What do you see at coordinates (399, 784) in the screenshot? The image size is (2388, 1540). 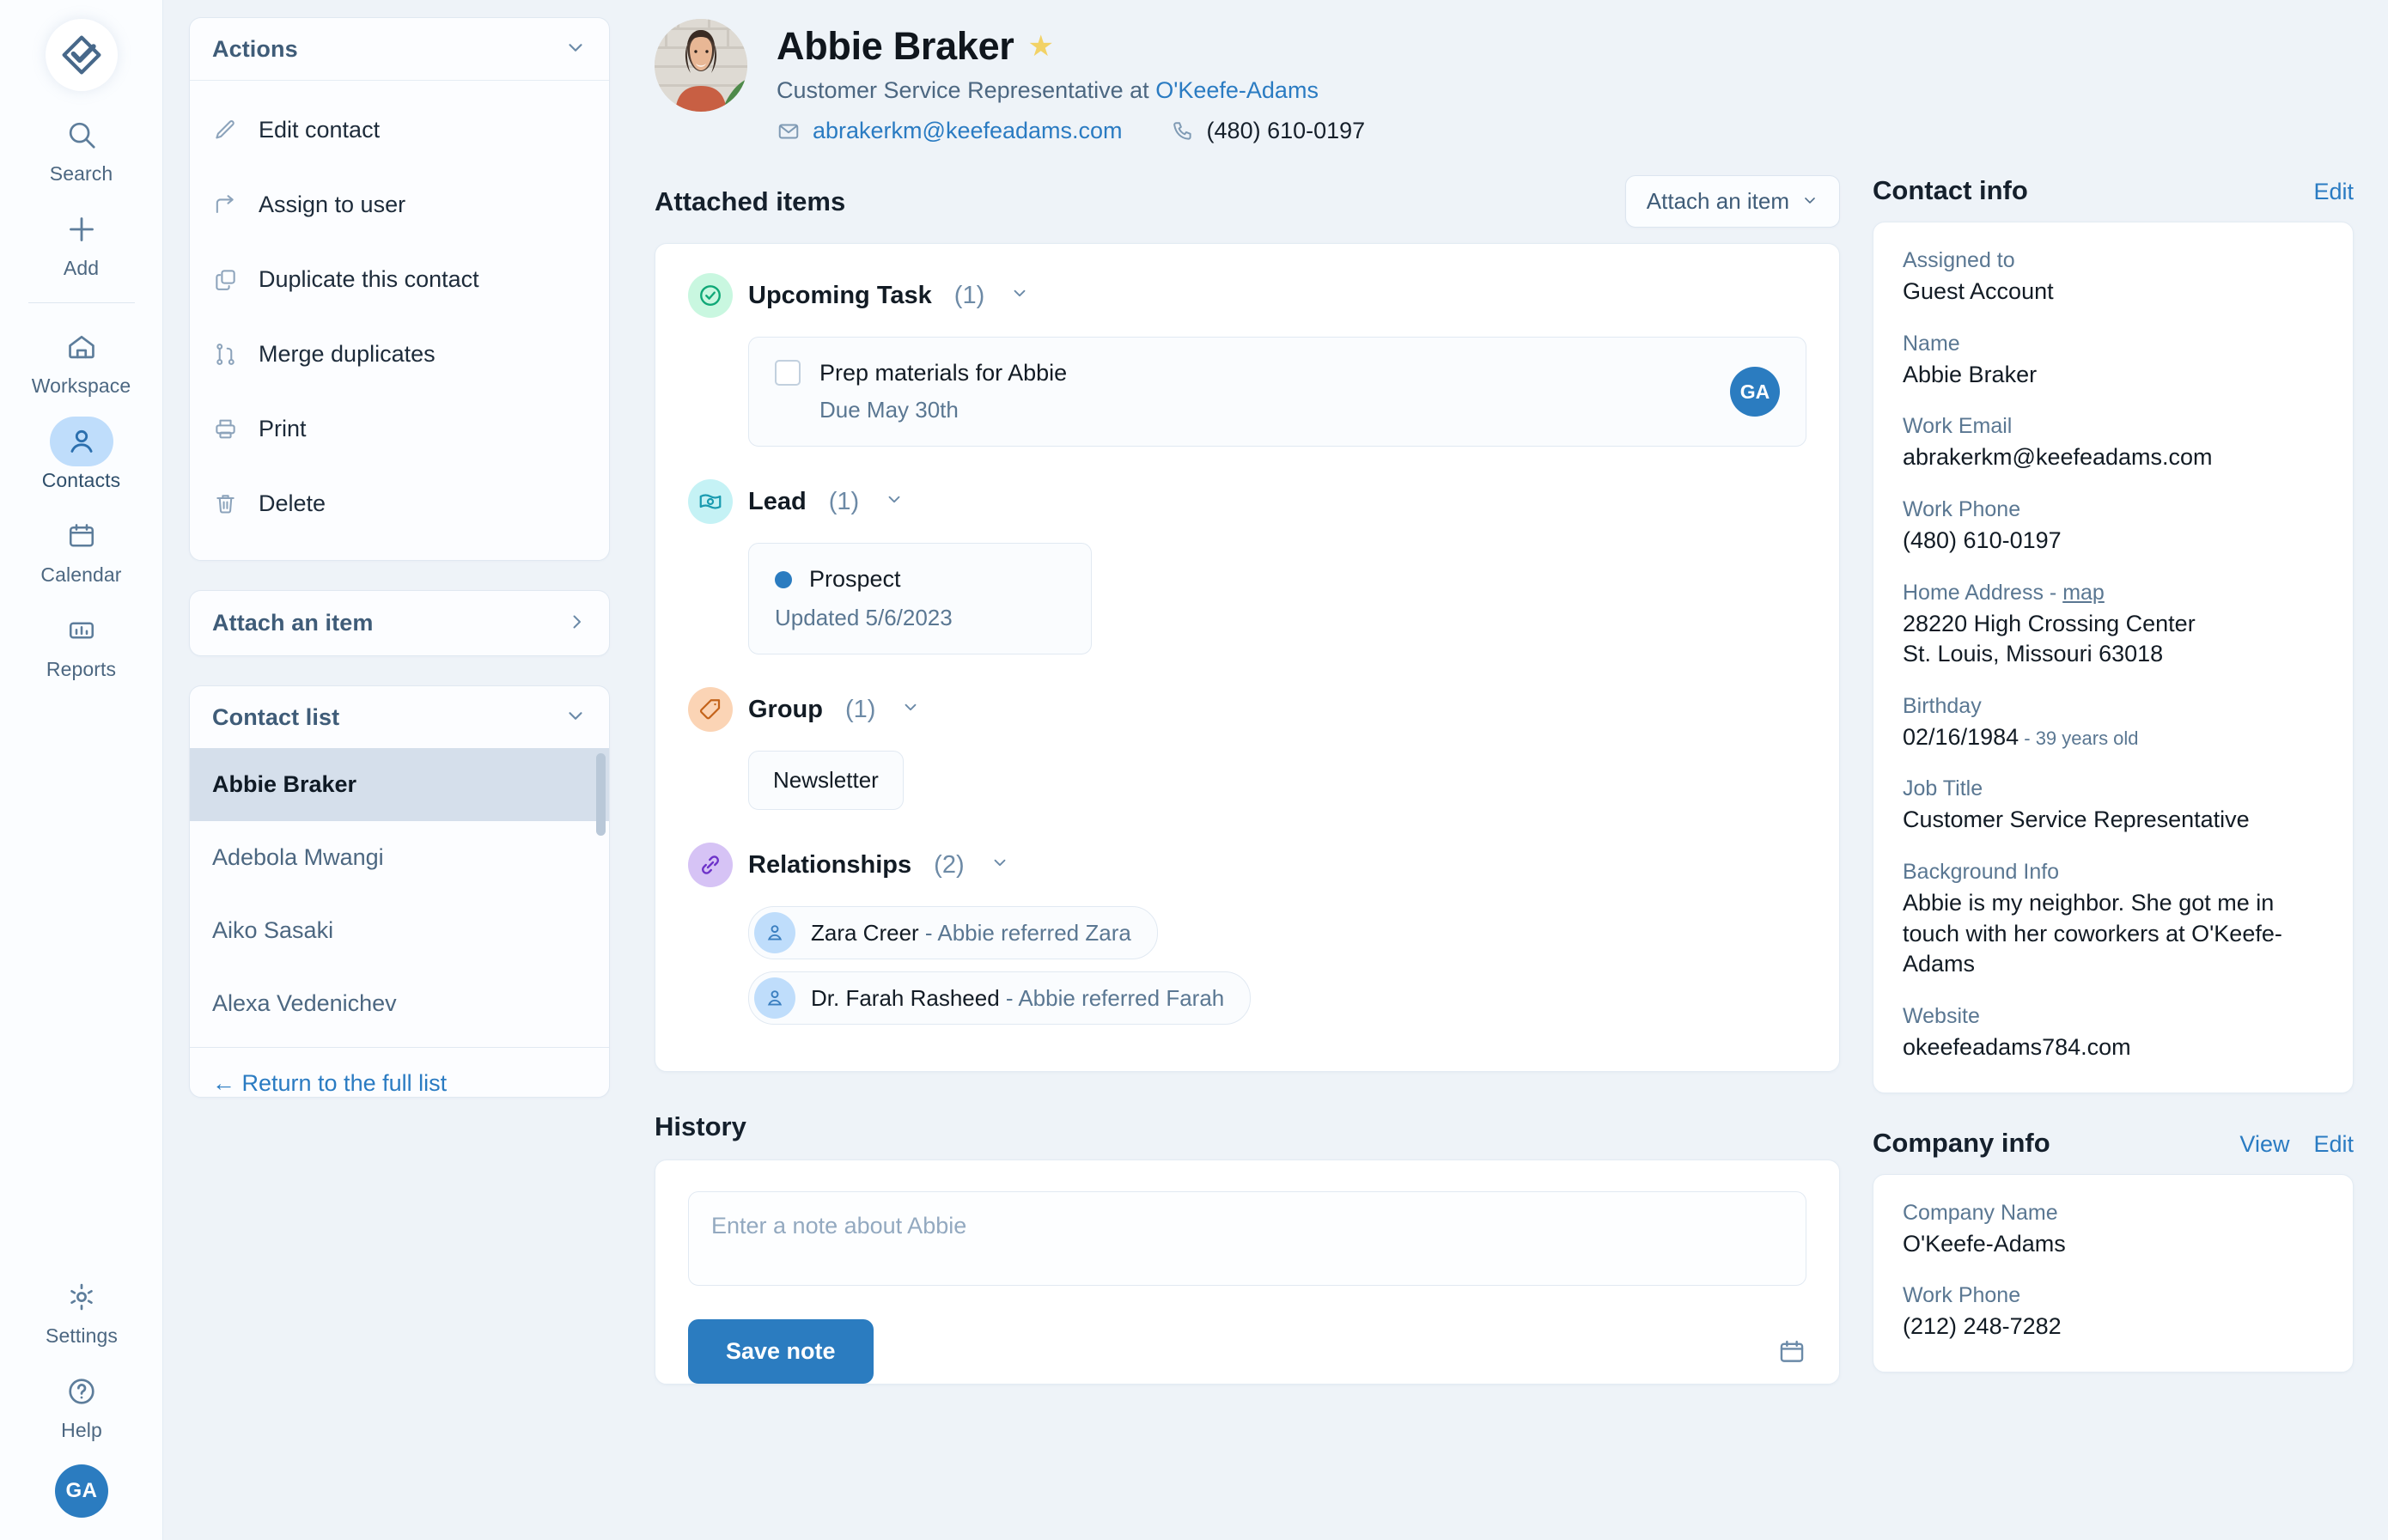 I see `list-item: Abbie Braker` at bounding box center [399, 784].